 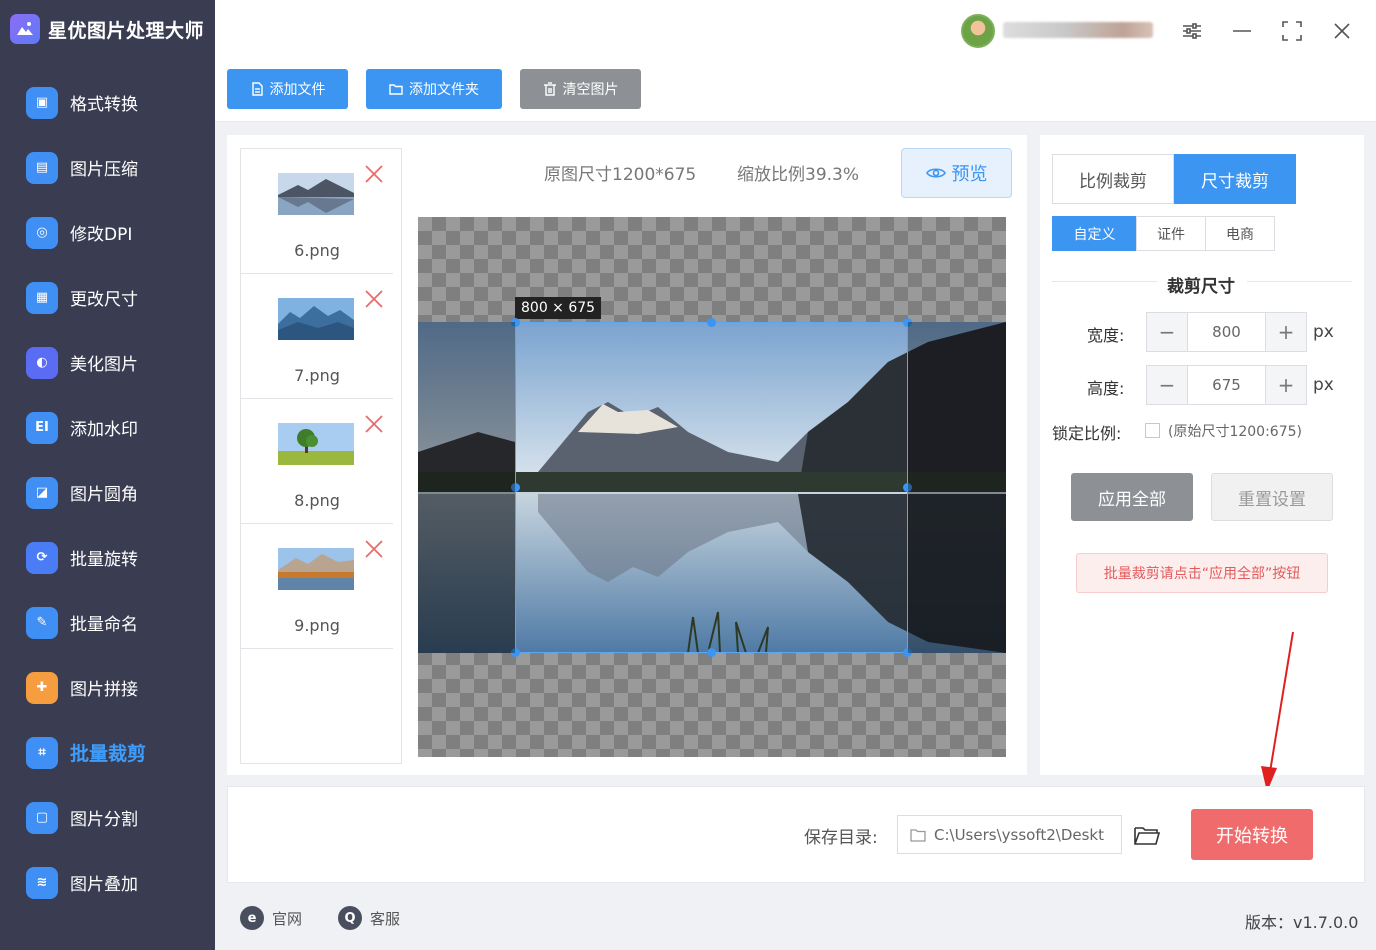 I want to click on sidebar-item-4: ◐ 美化图片, so click(x=107, y=362).